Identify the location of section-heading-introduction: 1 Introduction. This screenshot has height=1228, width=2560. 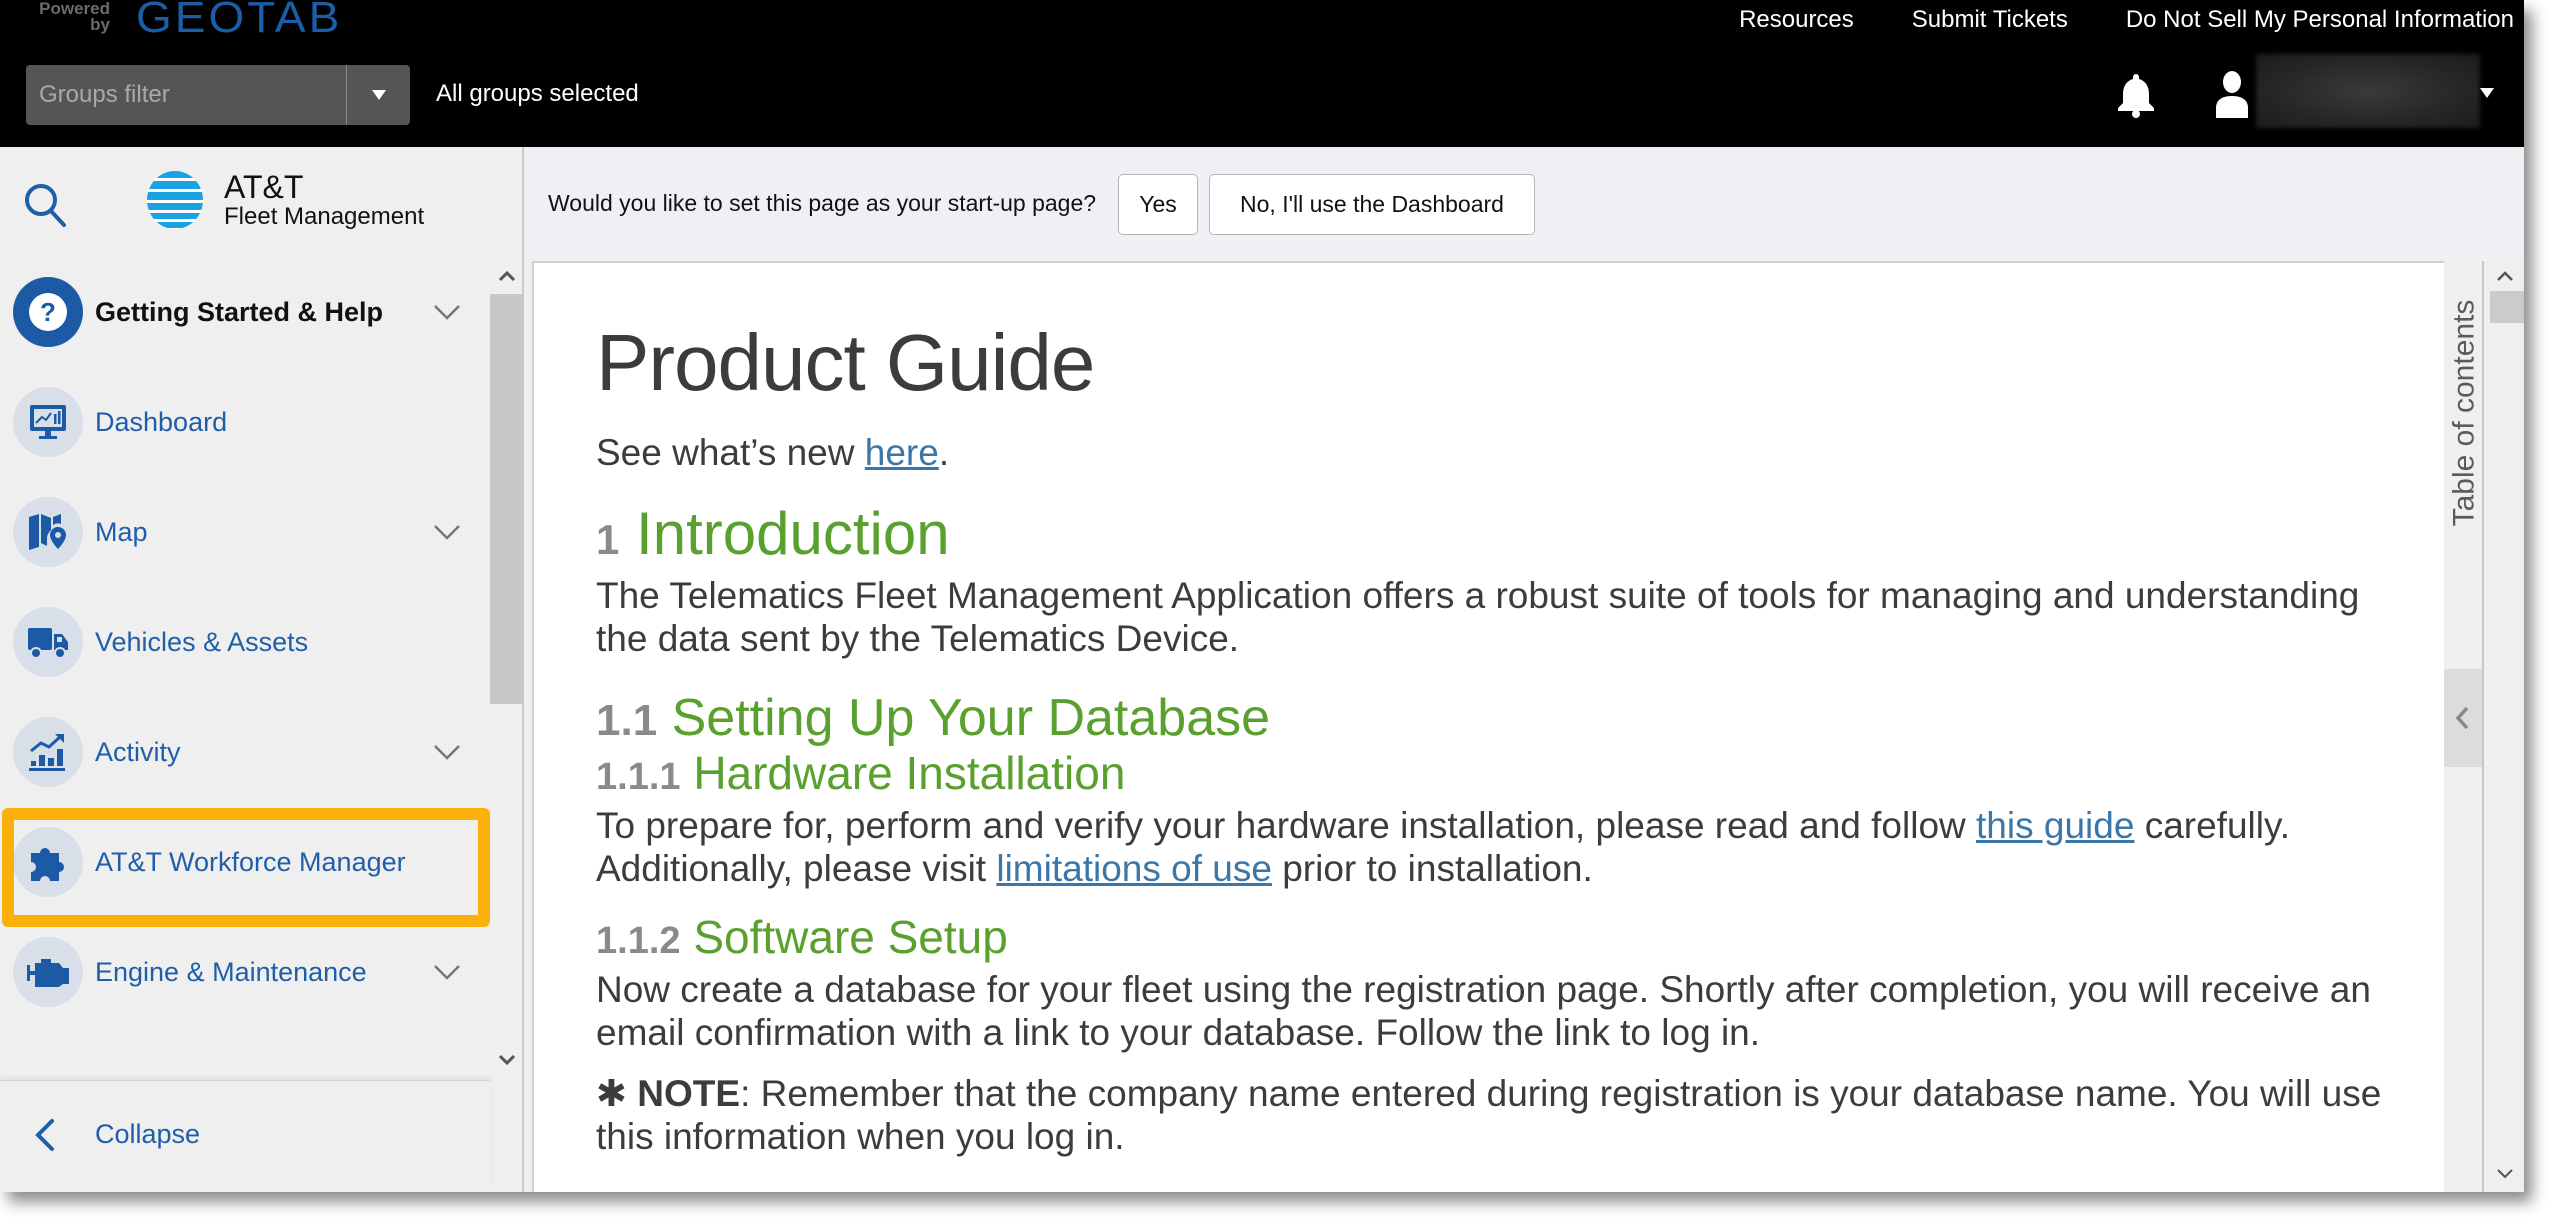
(1496, 534).